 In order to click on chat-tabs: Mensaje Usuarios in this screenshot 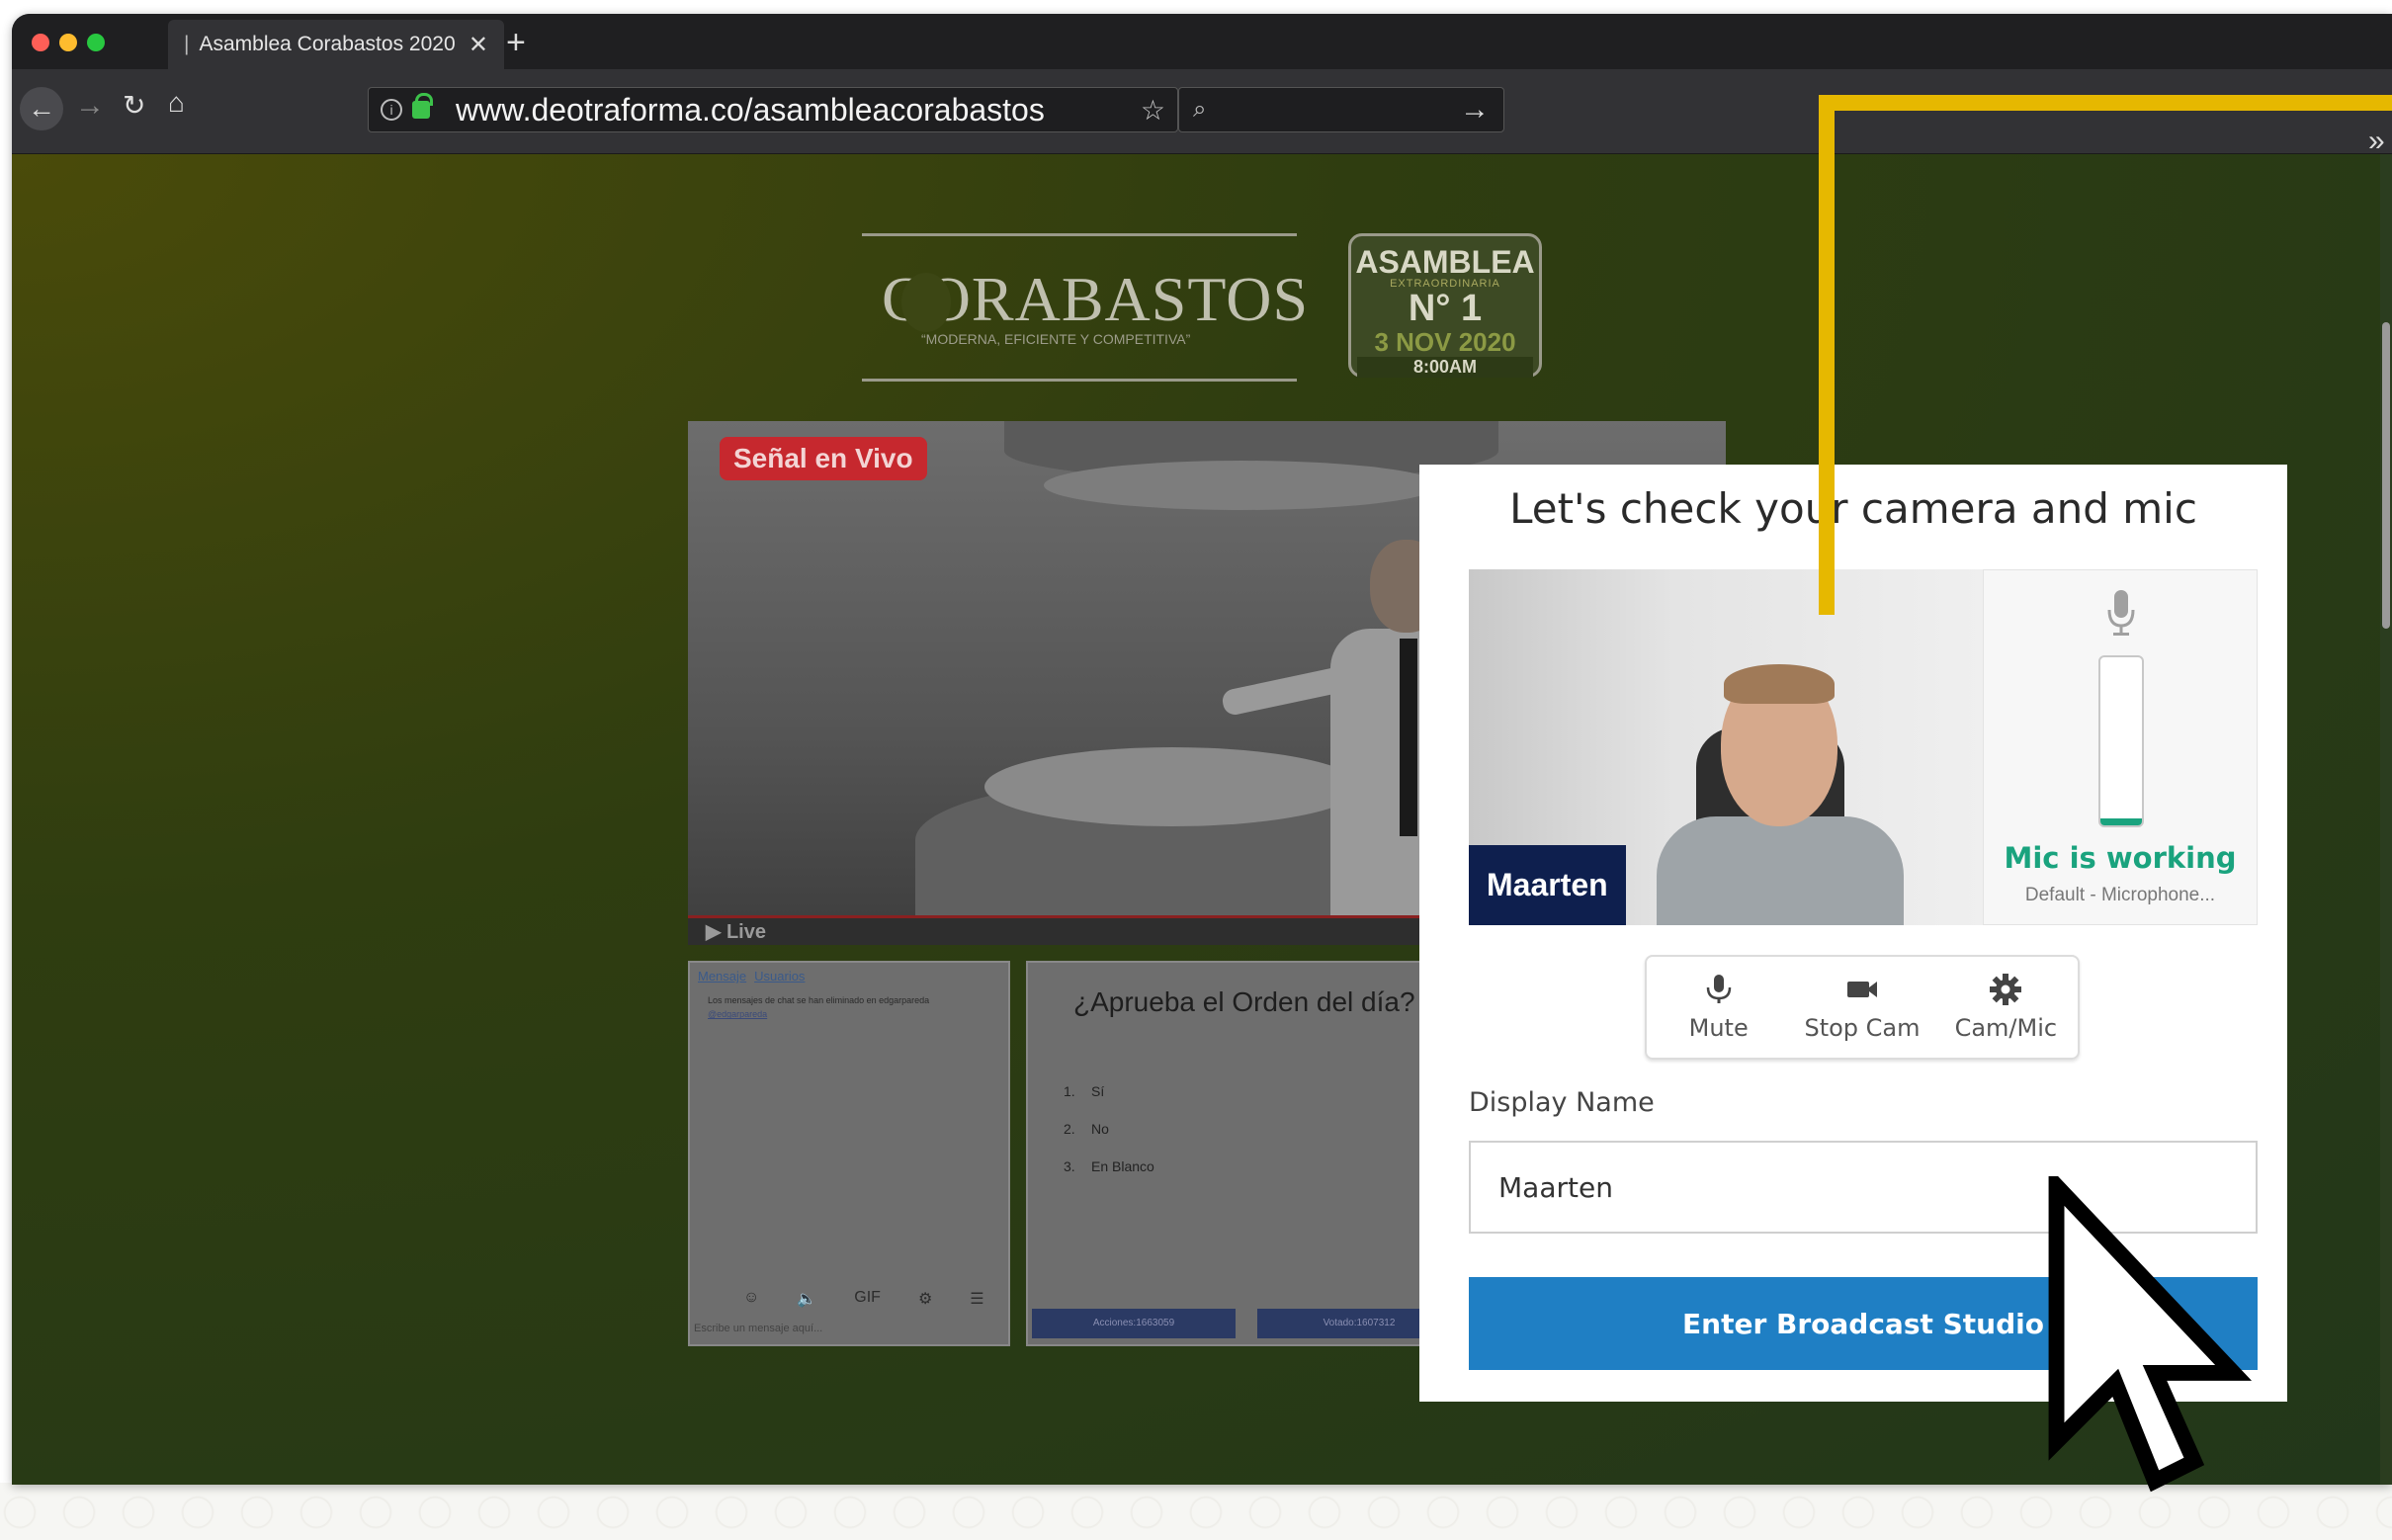, I will do `click(849, 976)`.